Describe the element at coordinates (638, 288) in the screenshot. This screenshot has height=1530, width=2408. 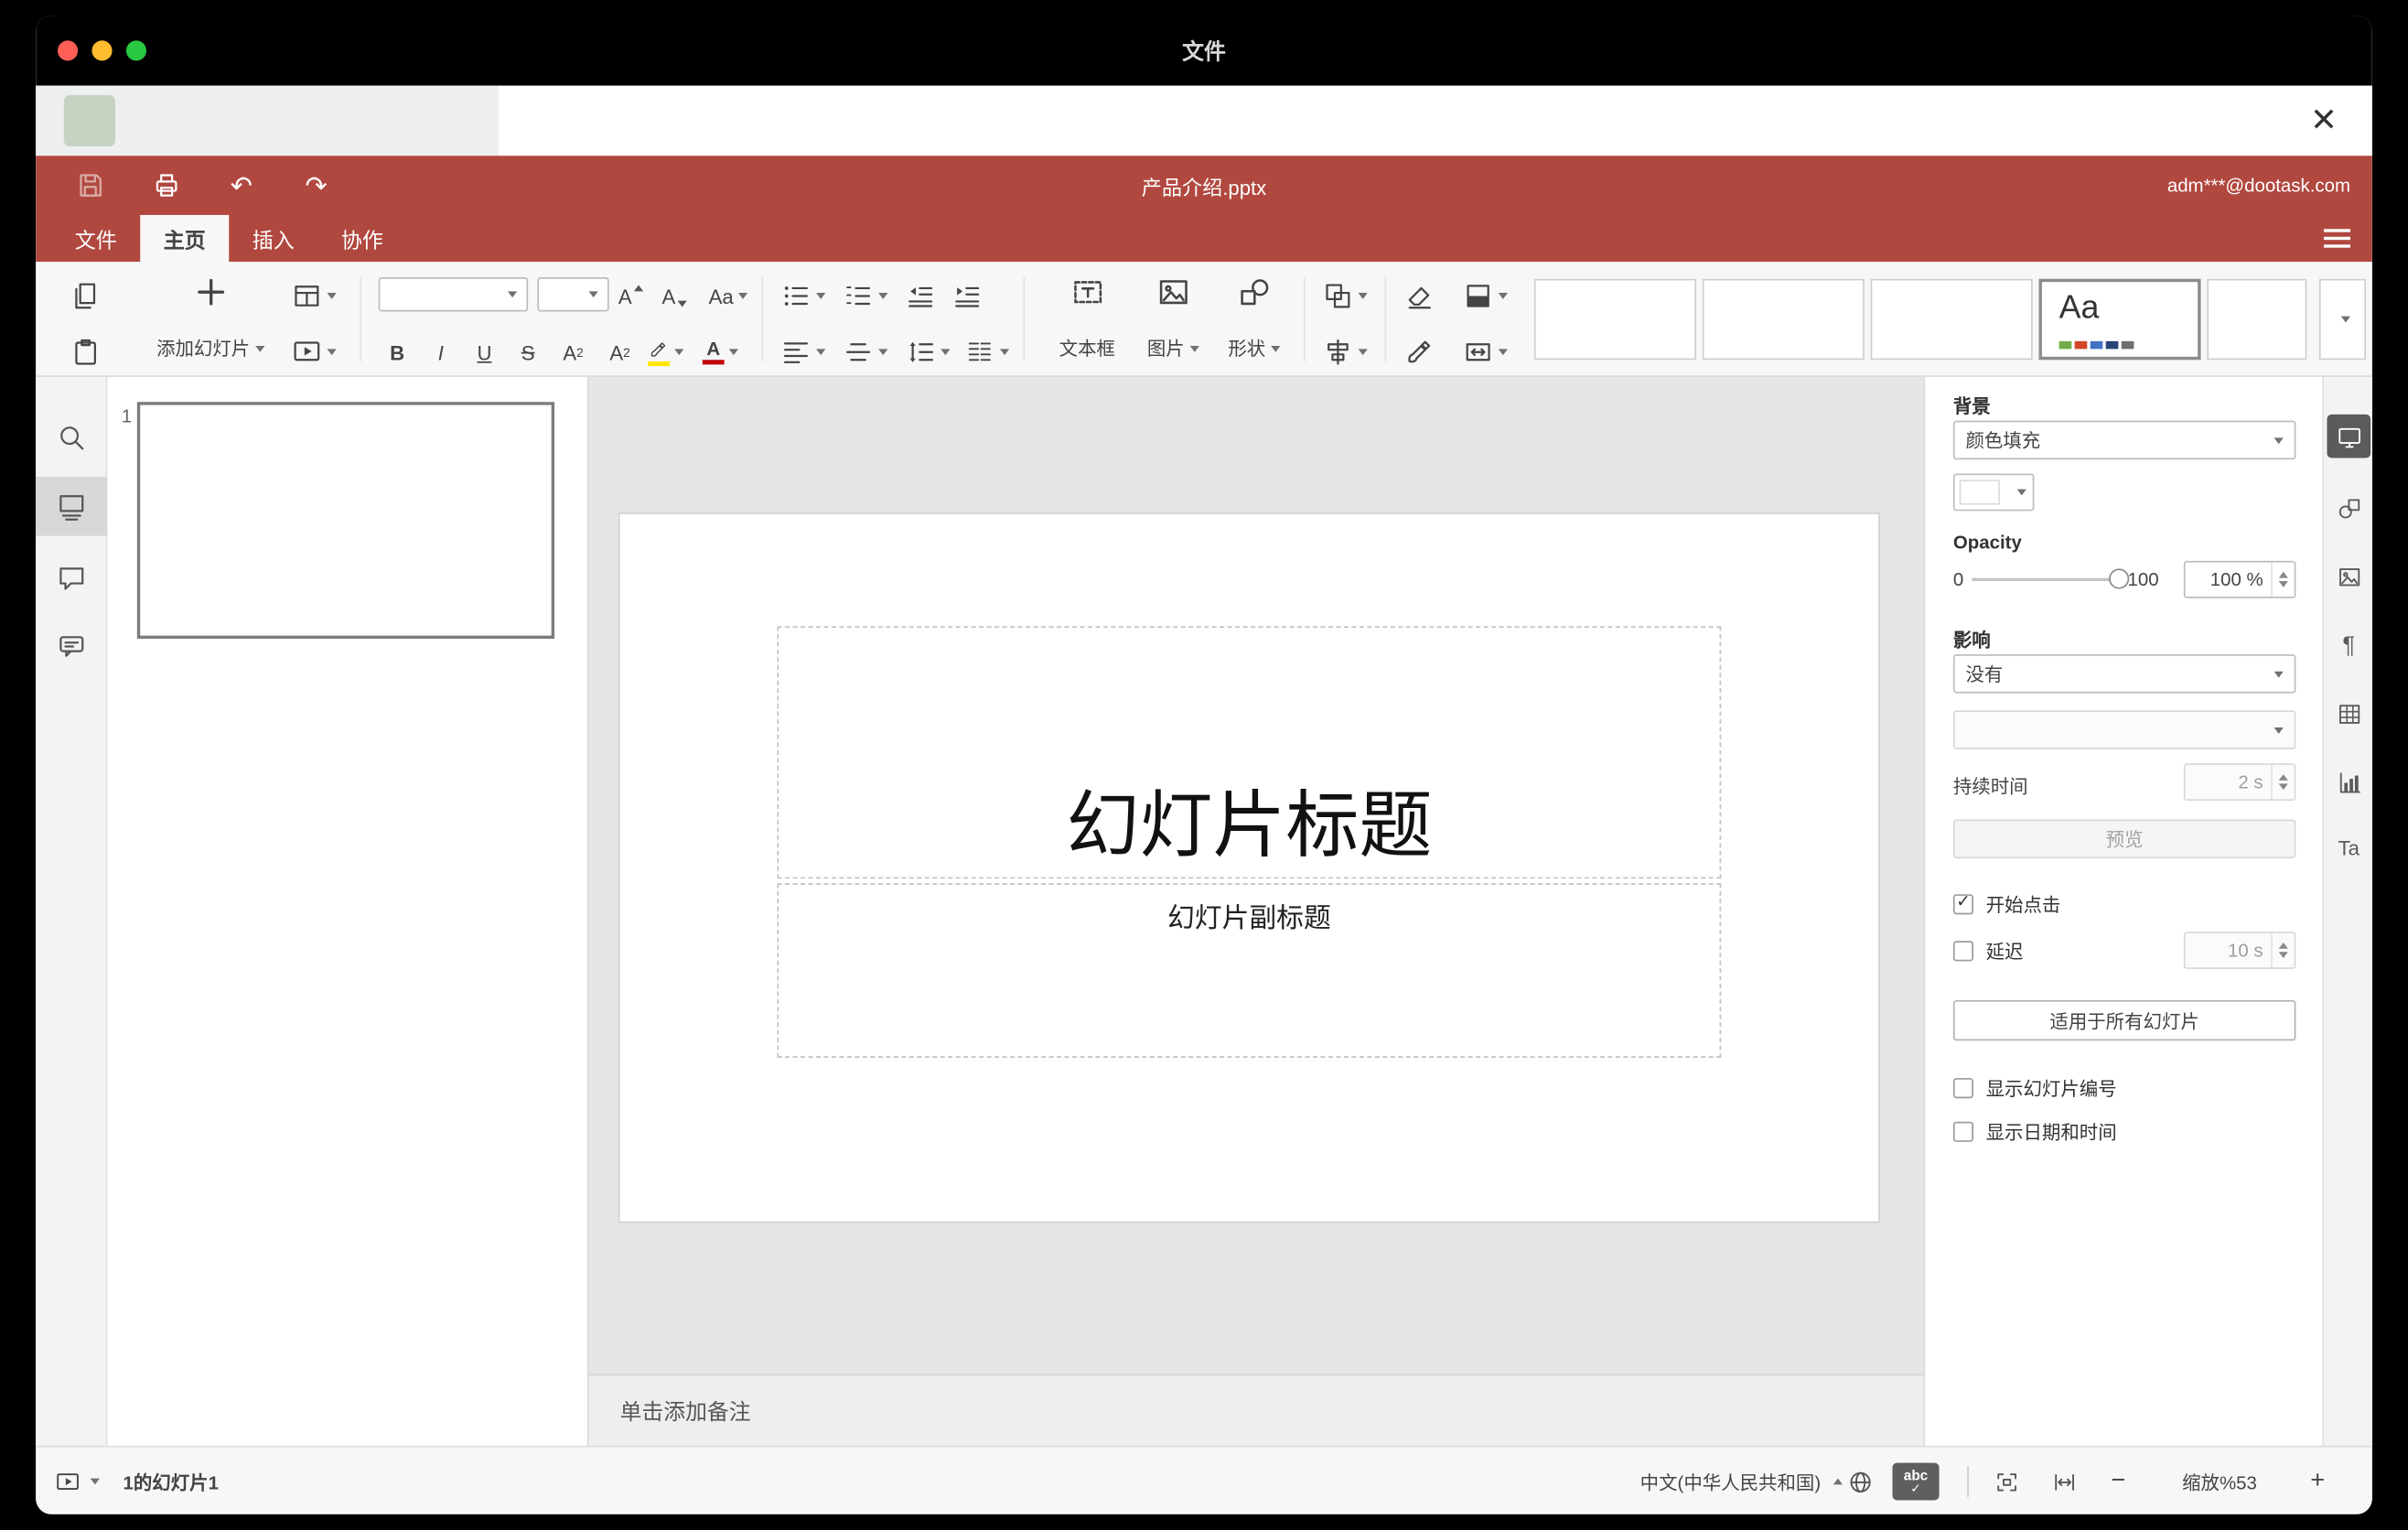
I see `arrow-up-icon` at that location.